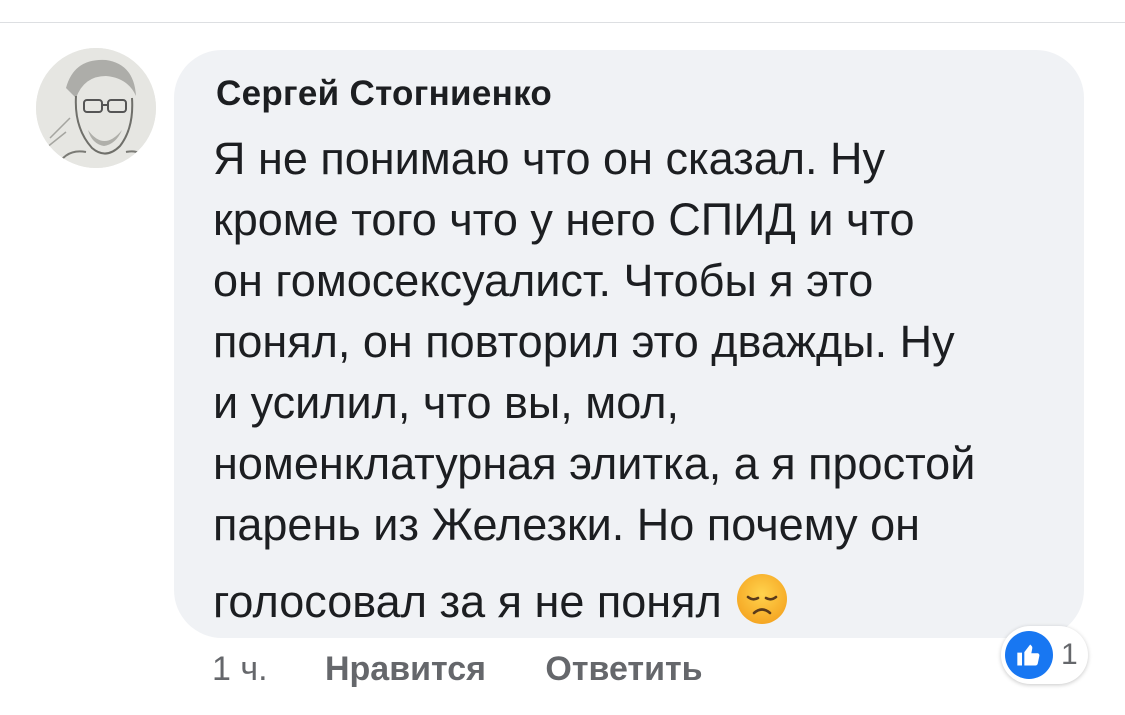 This screenshot has height=715, width=1125. I want to click on like-reaction-icon, so click(1029, 655).